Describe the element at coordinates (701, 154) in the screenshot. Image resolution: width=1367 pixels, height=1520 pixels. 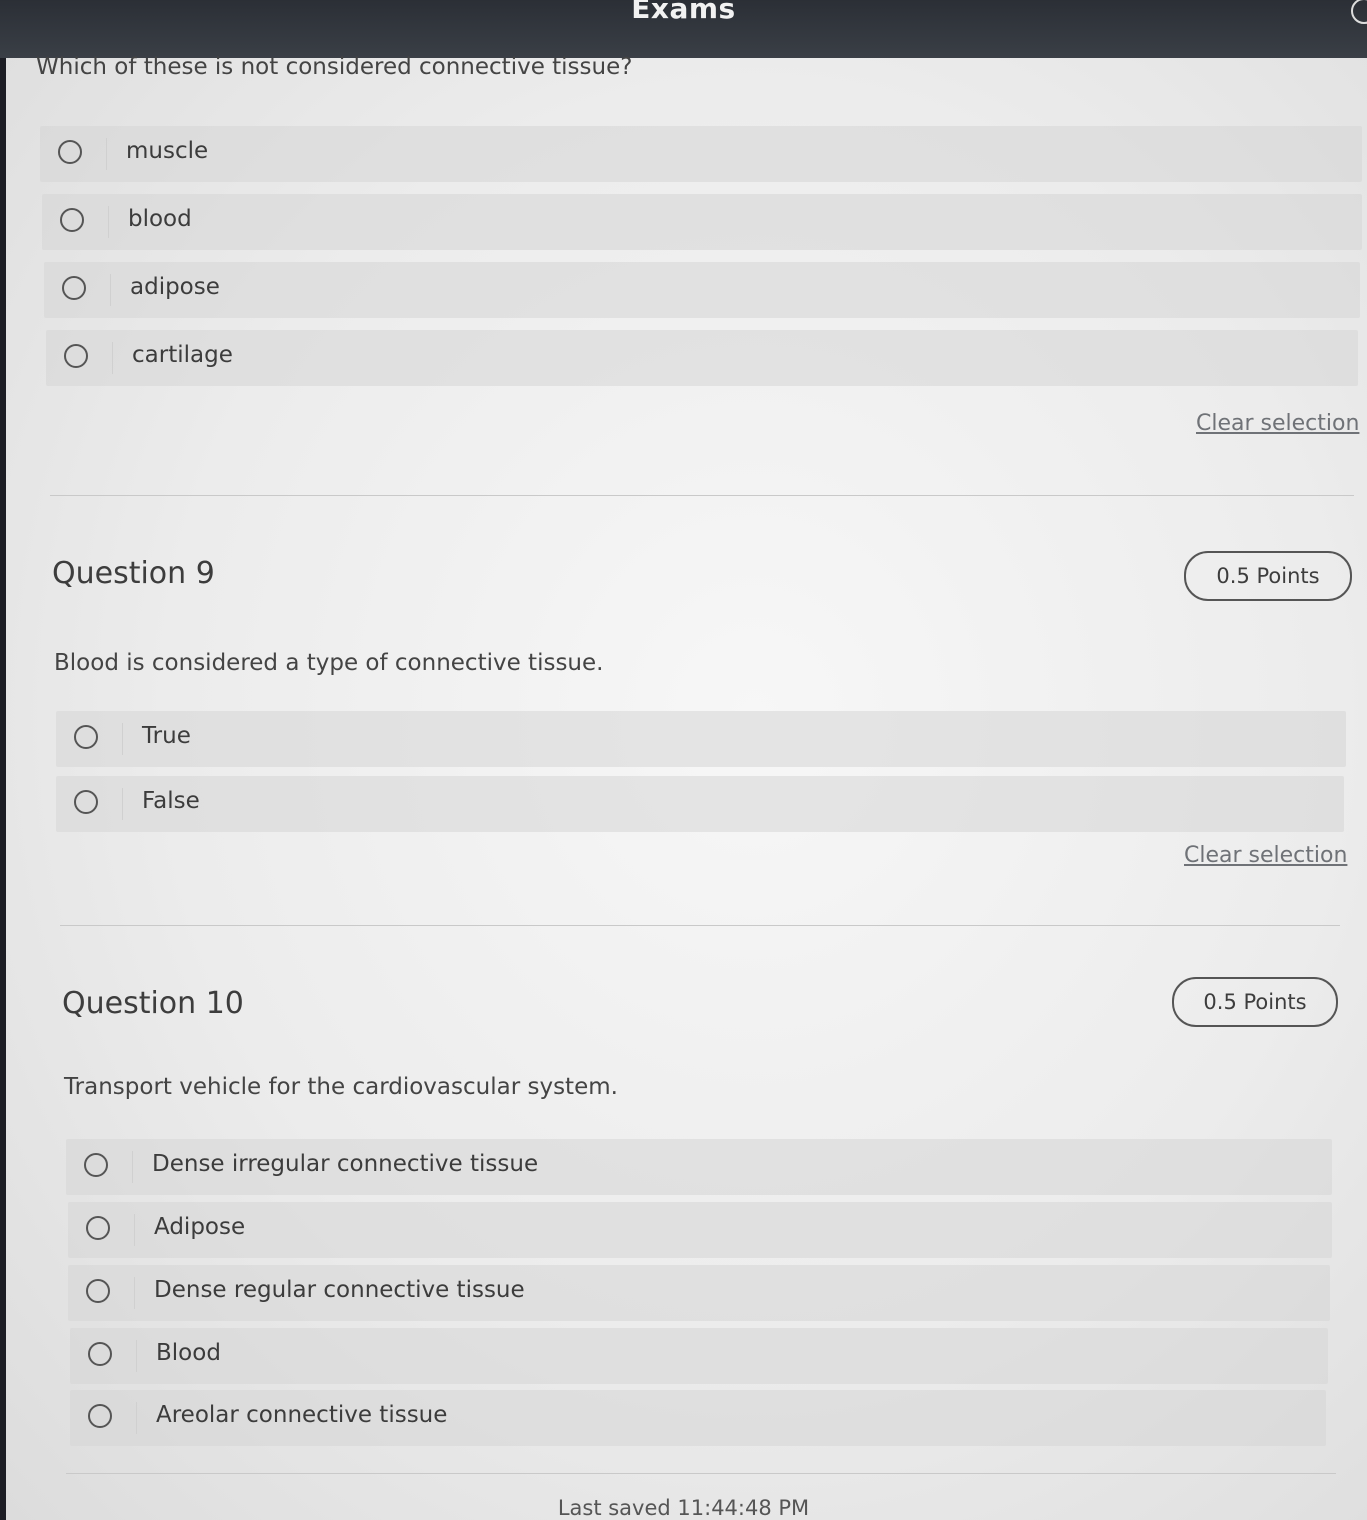
I see `answer-option: muscle` at that location.